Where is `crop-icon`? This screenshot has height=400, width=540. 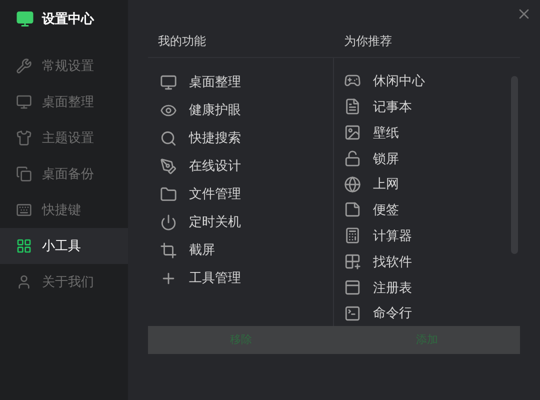
crop-icon is located at coordinates (168, 250).